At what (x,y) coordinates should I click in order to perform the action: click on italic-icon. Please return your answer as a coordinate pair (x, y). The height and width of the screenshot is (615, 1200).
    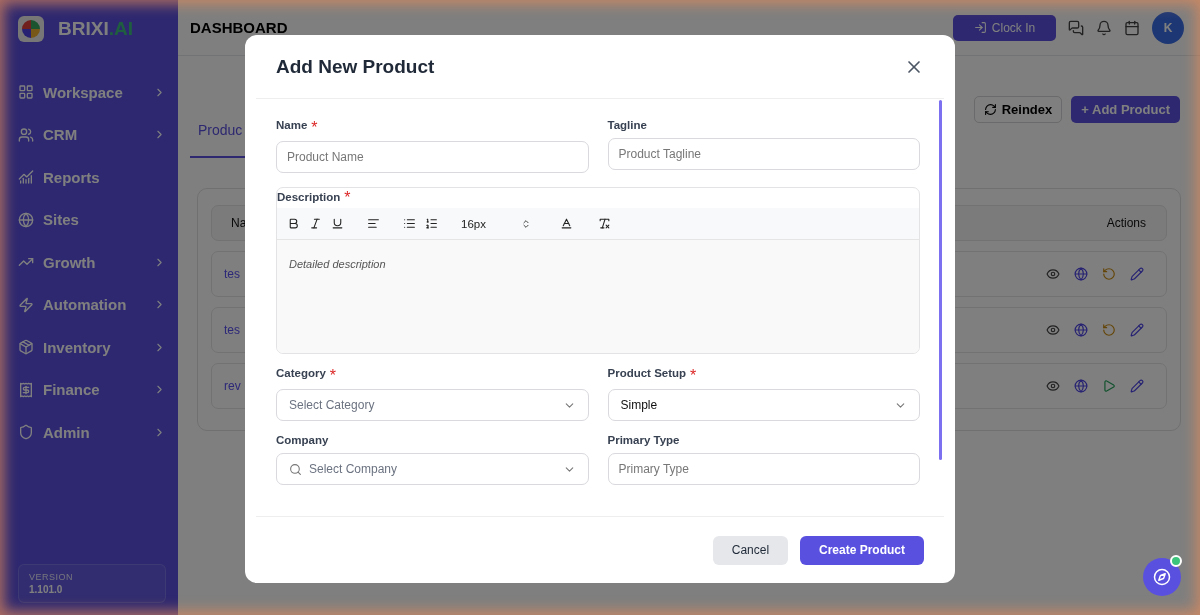
    Looking at the image, I should click on (315, 223).